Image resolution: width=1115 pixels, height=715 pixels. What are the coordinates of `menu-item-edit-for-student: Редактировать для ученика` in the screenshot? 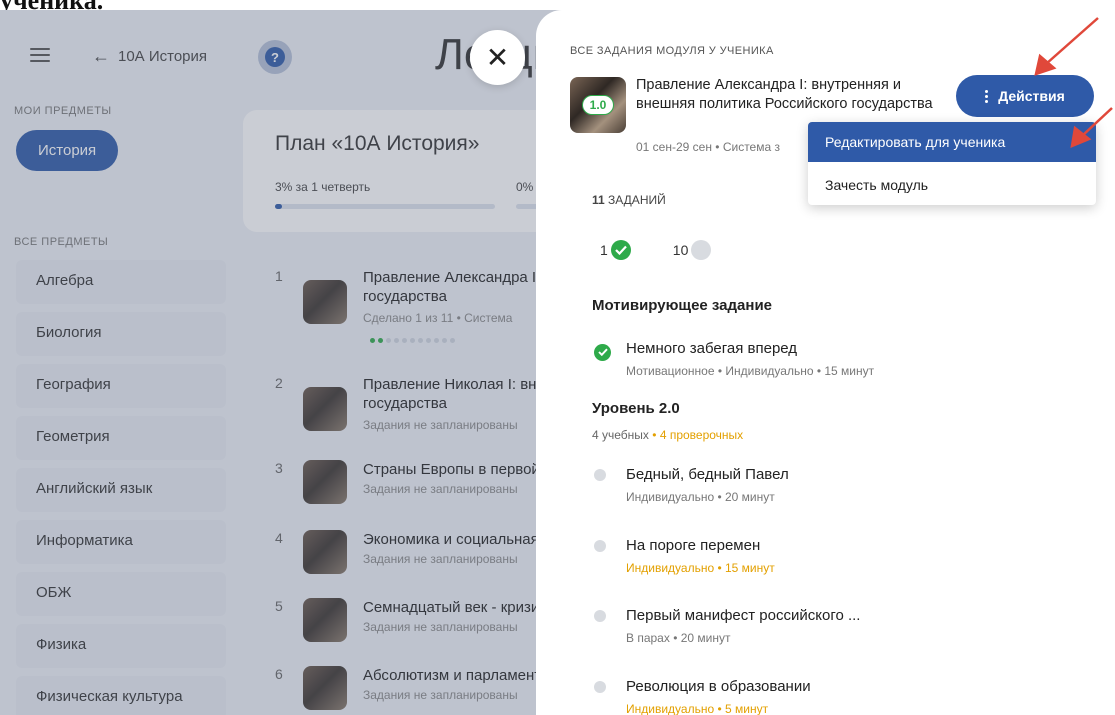 It's located at (952, 142).